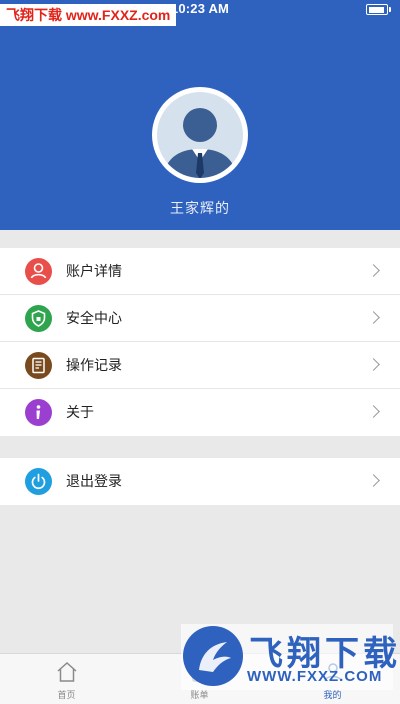 This screenshot has width=400, height=704. What do you see at coordinates (213, 656) in the screenshot?
I see `watermark-logo-icon` at bounding box center [213, 656].